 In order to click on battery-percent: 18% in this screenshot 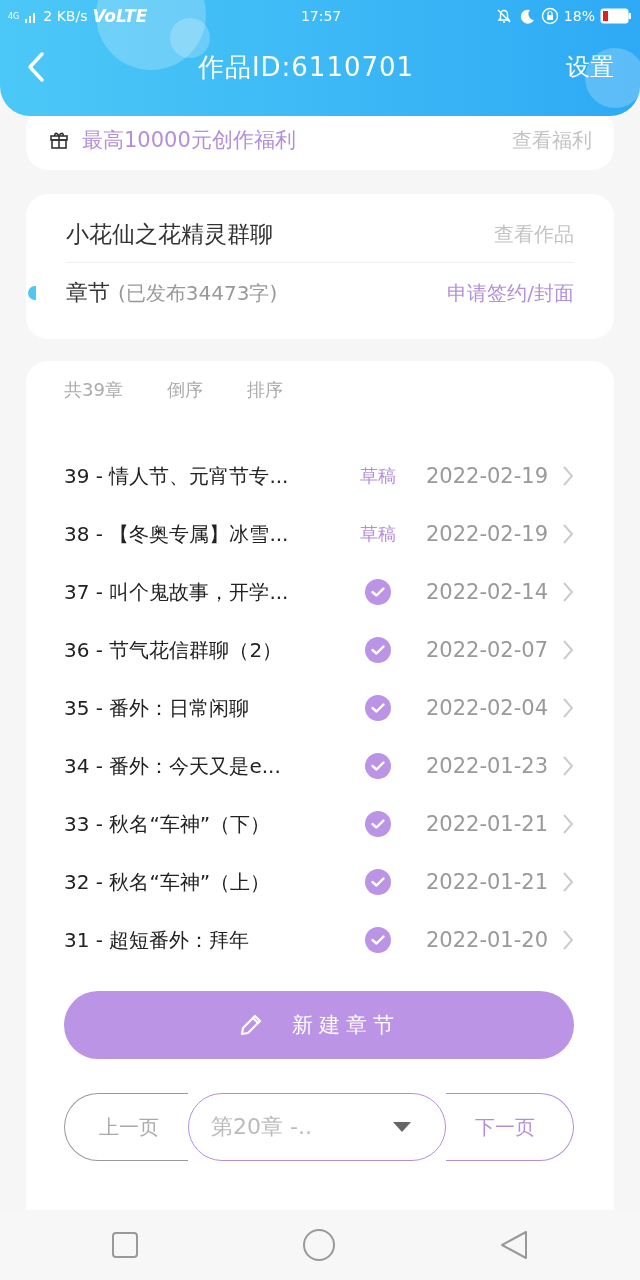, I will do `click(579, 16)`.